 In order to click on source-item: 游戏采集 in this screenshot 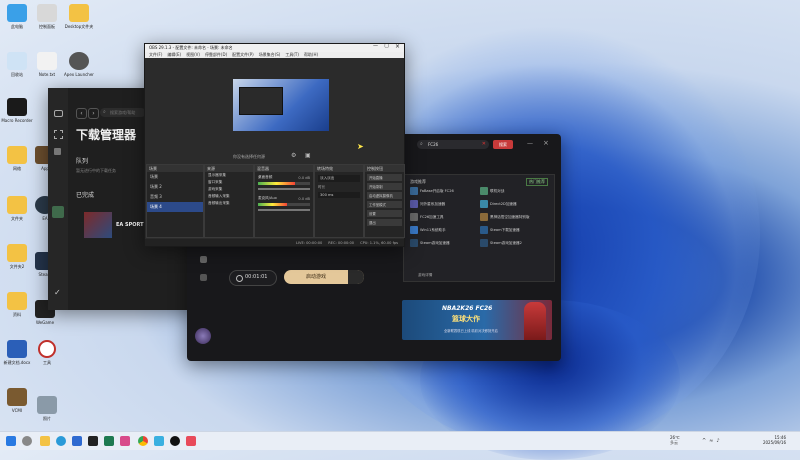, I will do `click(229, 189)`.